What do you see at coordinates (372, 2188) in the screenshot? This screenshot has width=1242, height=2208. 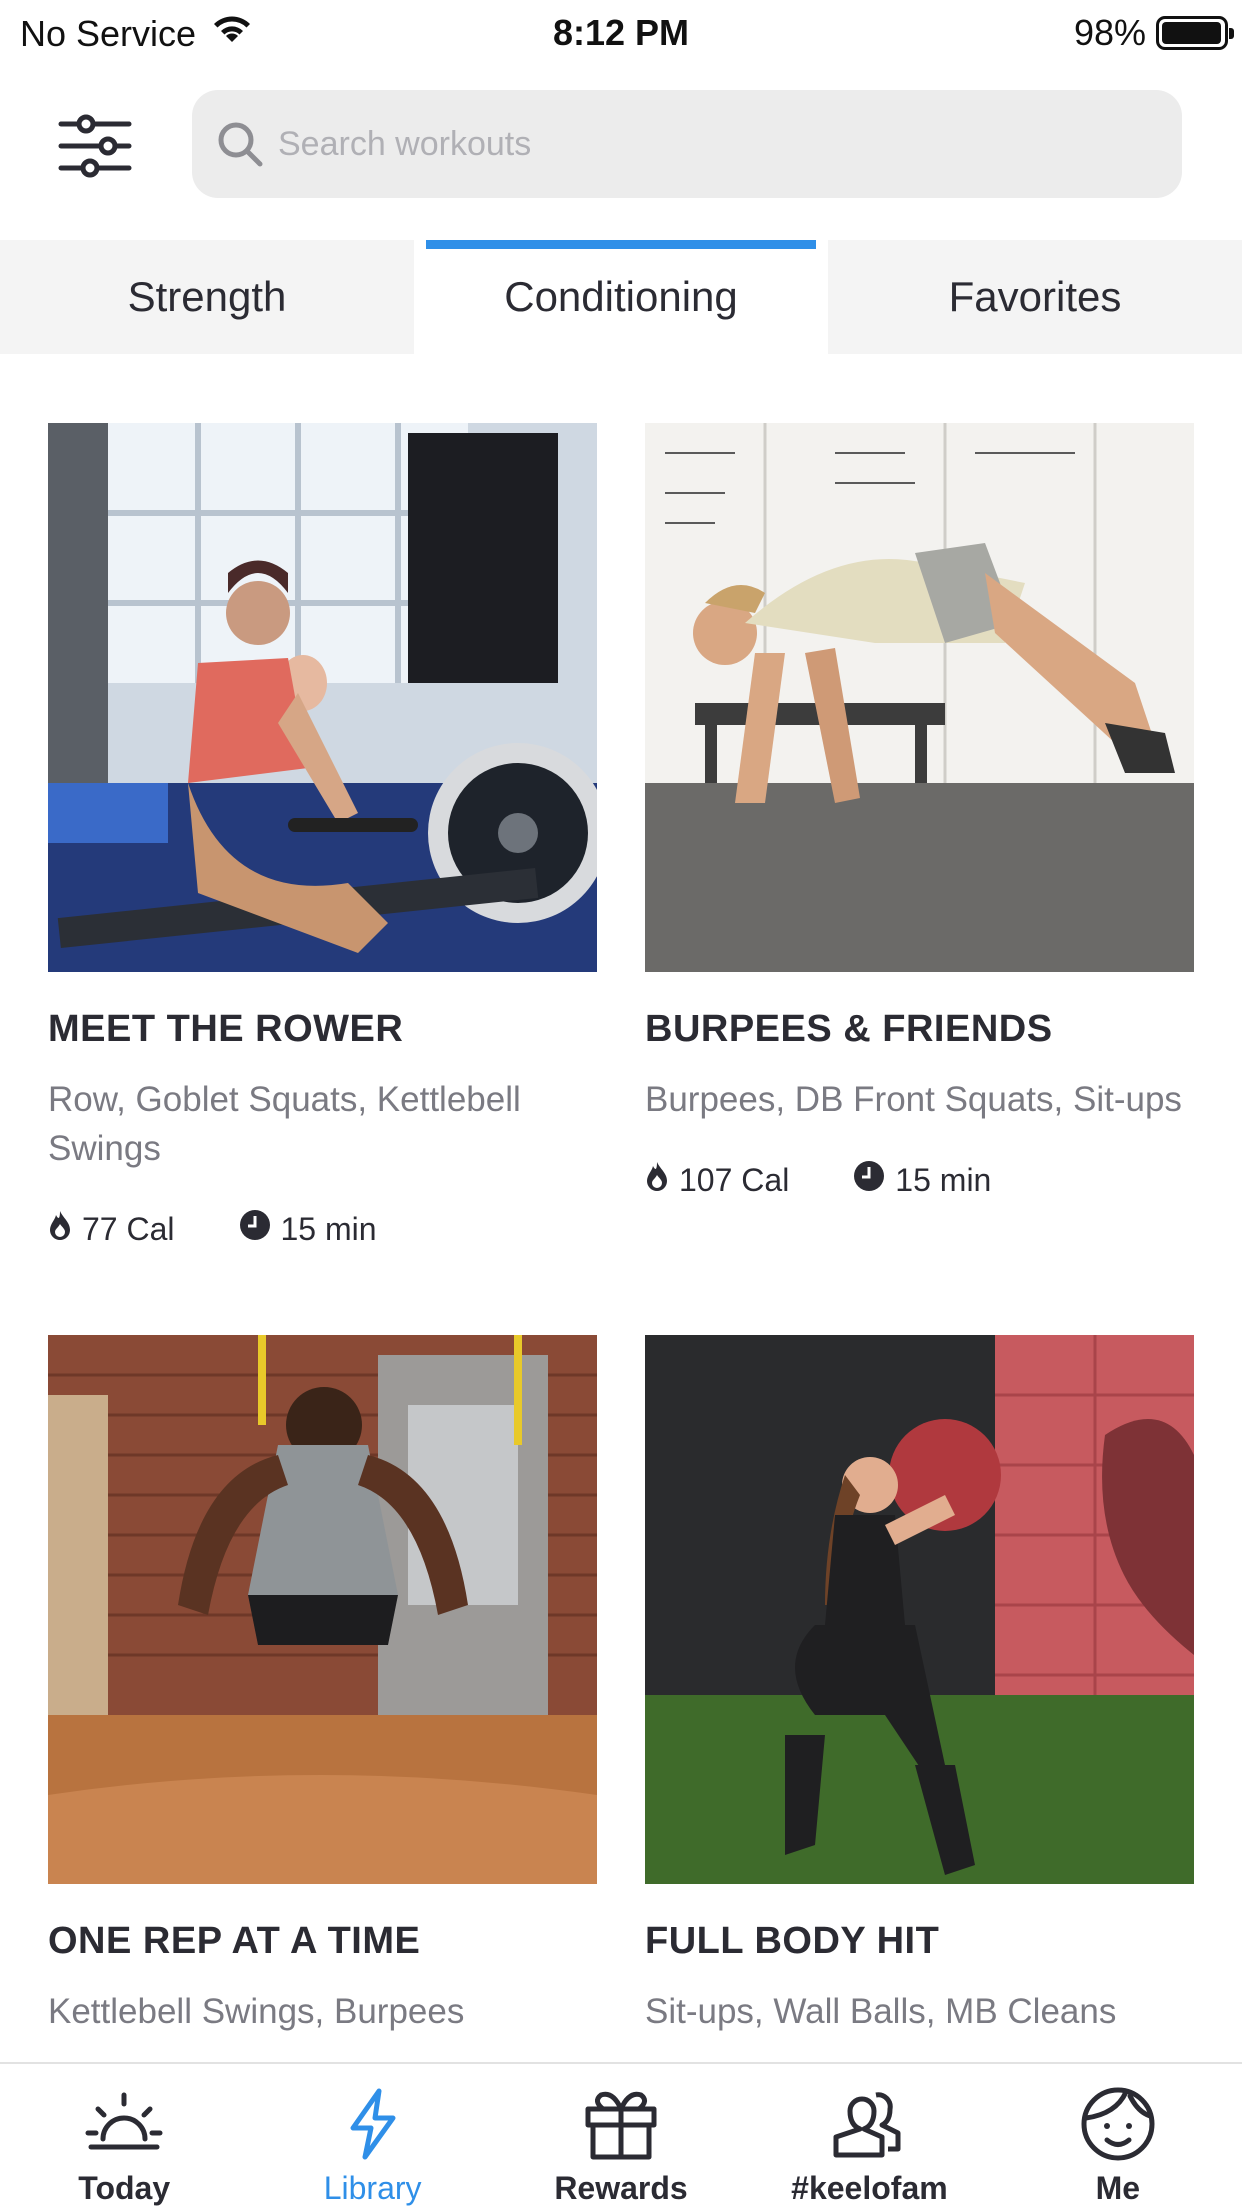 I see `nav-label-library: Library` at bounding box center [372, 2188].